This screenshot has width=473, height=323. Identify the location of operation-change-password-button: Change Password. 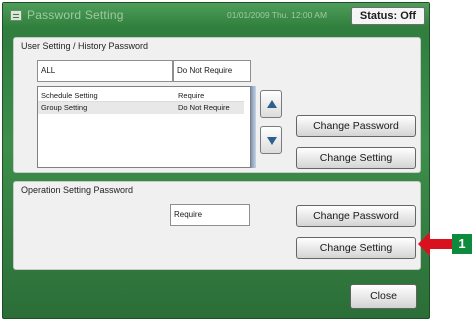
(356, 216).